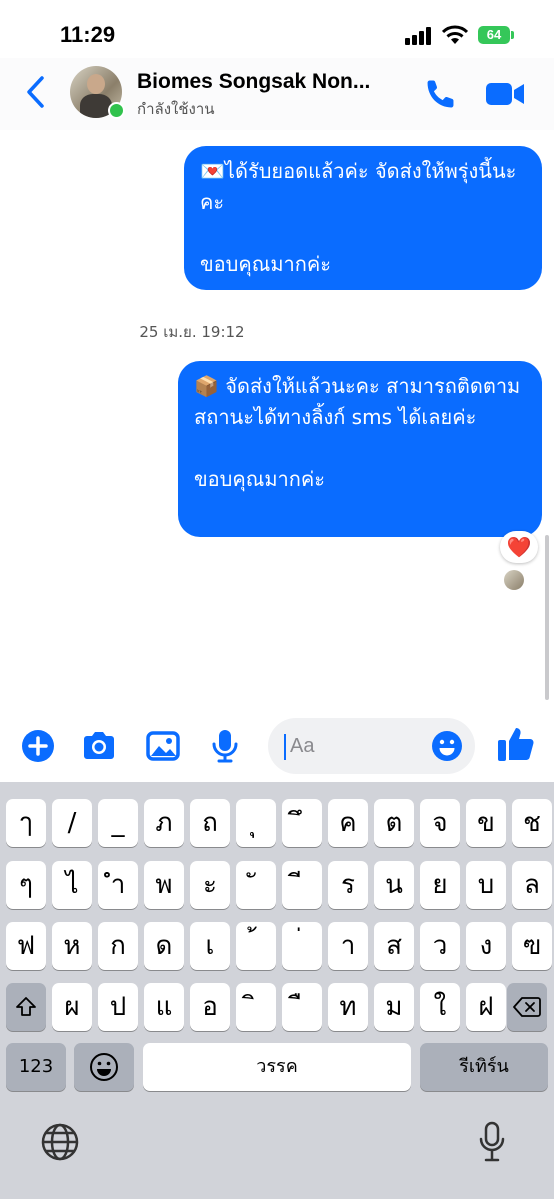 Image resolution: width=554 pixels, height=1199 pixels. I want to click on keyboard-key: ้, so click(256, 946).